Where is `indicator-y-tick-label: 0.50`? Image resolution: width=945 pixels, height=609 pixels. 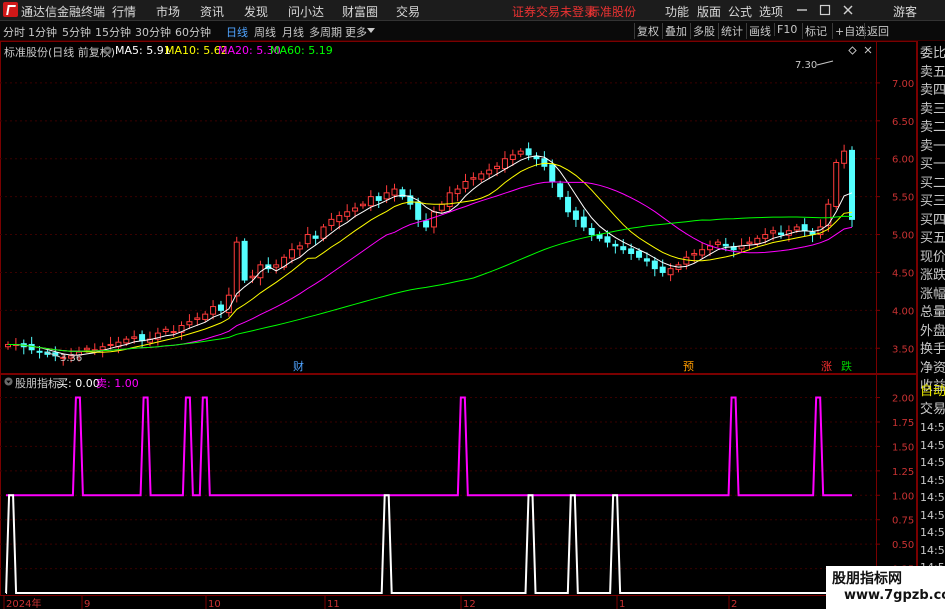
indicator-y-tick-label: 0.50 is located at coordinates (903, 545).